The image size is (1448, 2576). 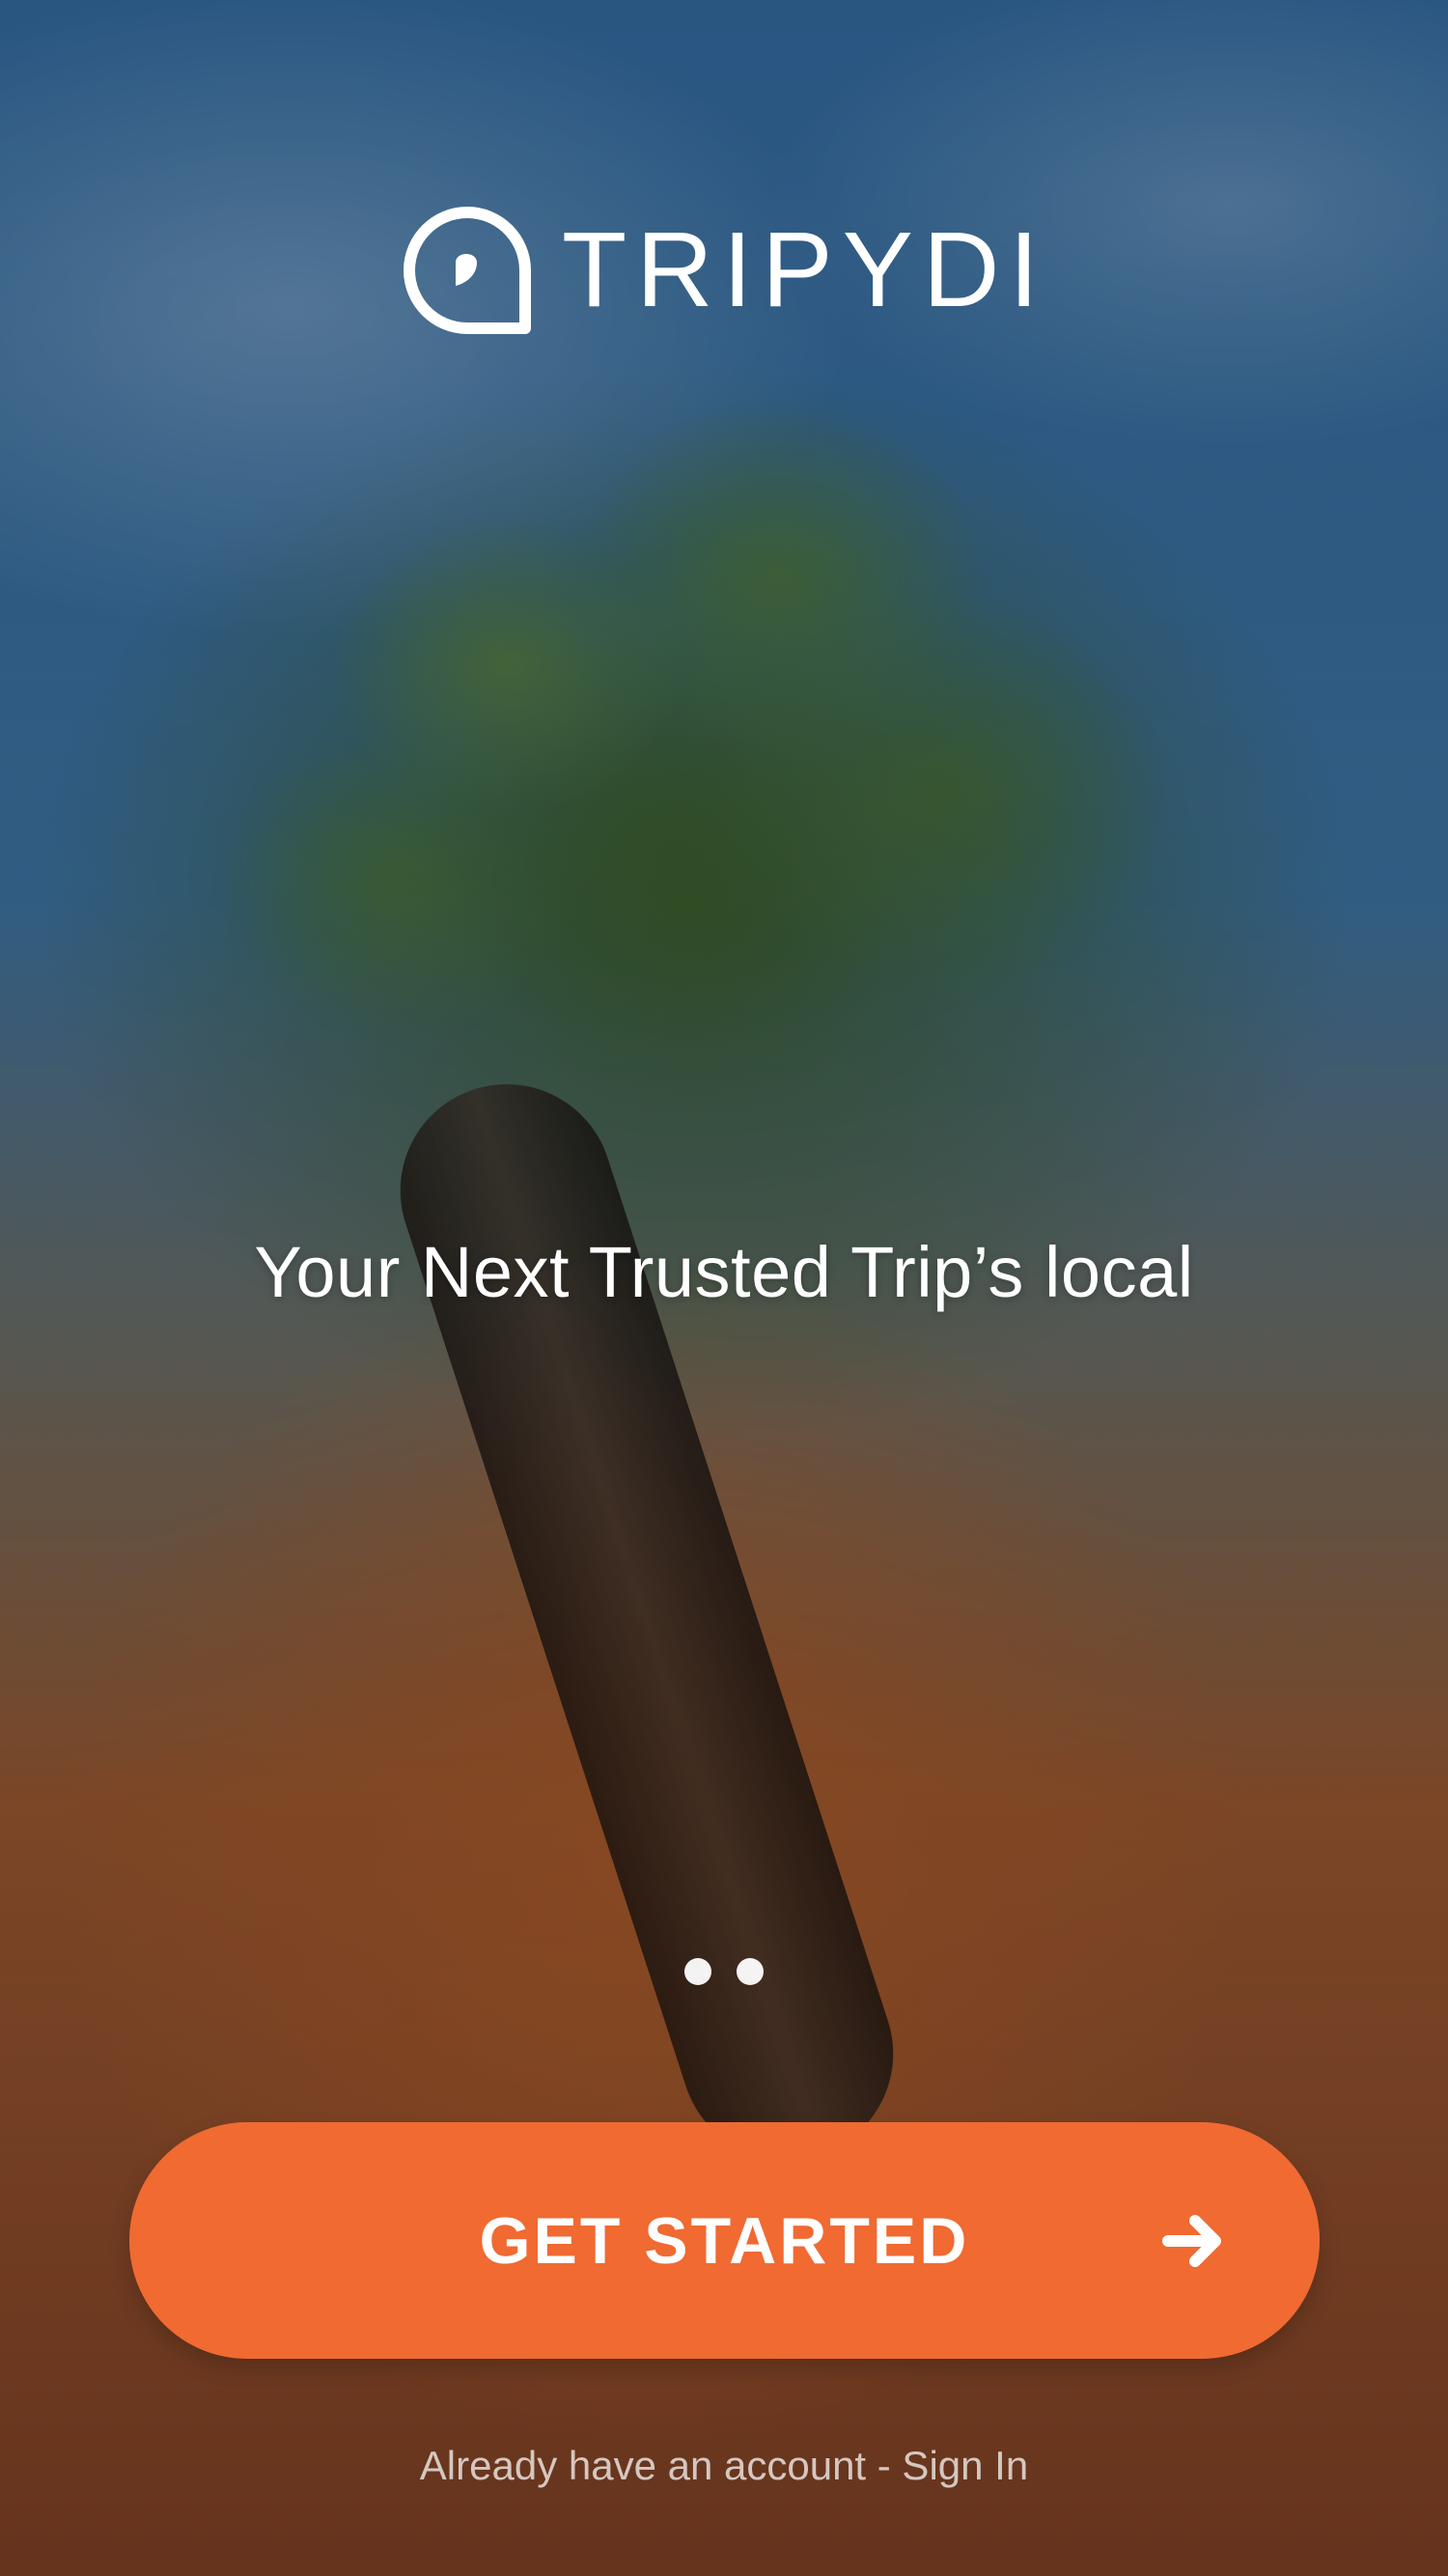 What do you see at coordinates (724, 2466) in the screenshot?
I see `sign-in-link: Already have an account - Sign In` at bounding box center [724, 2466].